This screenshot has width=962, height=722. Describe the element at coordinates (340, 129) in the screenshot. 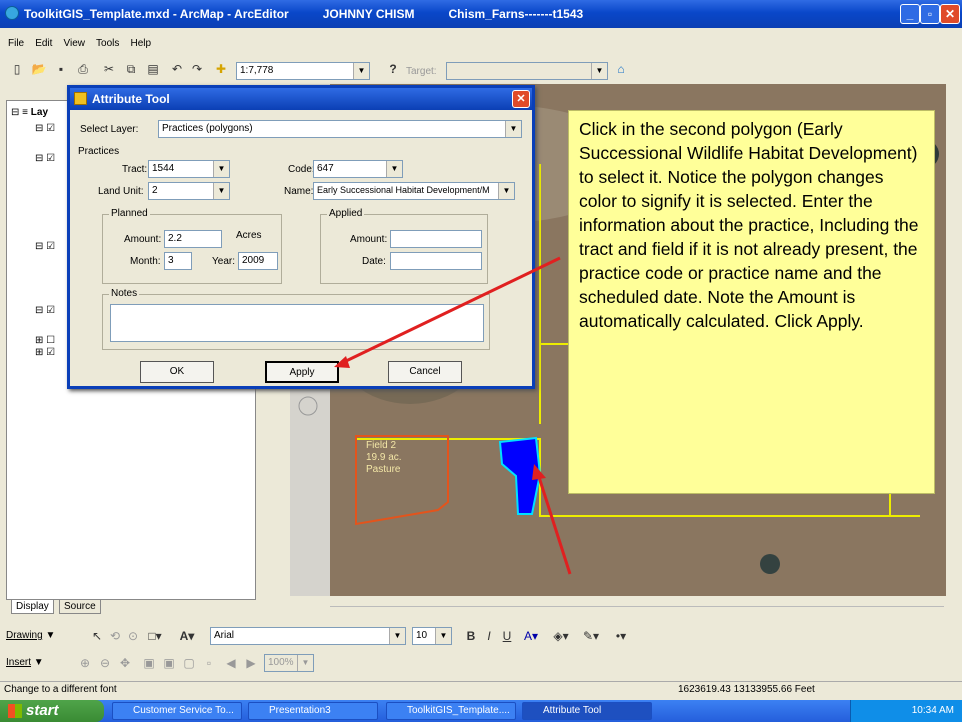

I see `select-layer-dropdown: Practices (polygons) ▼` at that location.